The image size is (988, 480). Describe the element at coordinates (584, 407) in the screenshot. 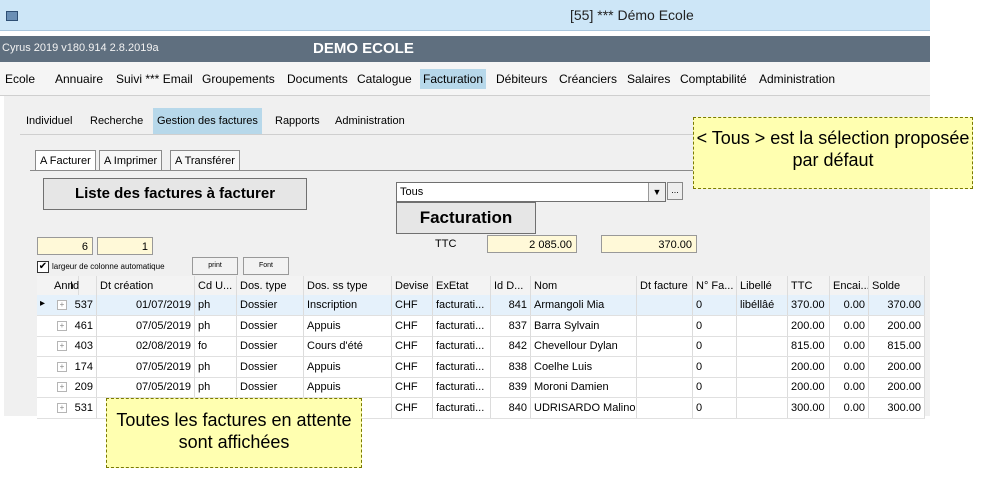

I see `cell-nom: UDRISARDO Malino` at that location.